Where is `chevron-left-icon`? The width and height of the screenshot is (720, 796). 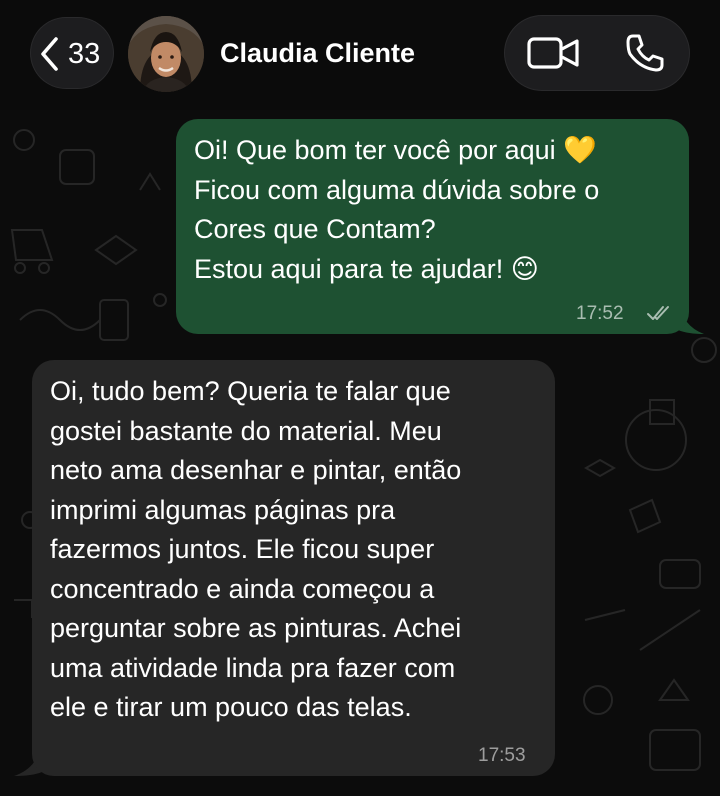 chevron-left-icon is located at coordinates (49, 54).